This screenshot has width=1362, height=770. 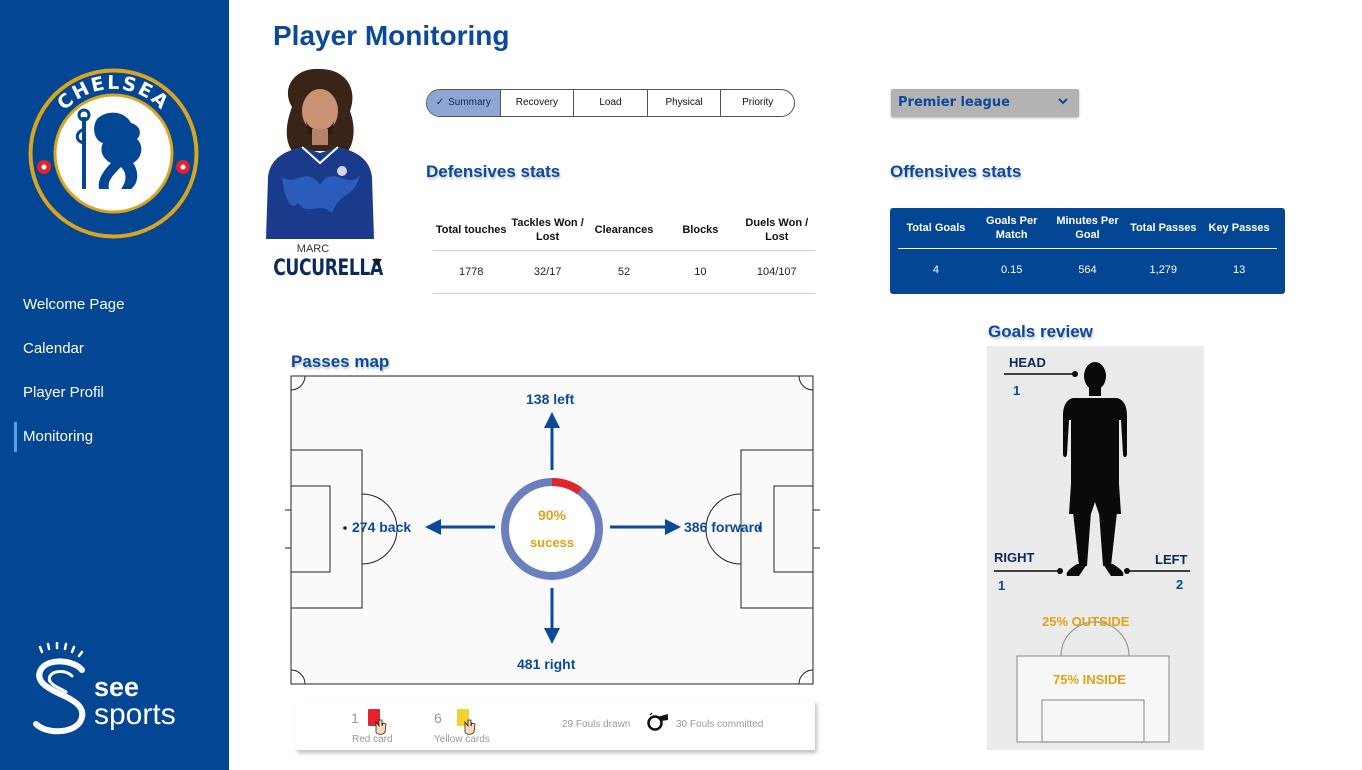 I want to click on sidebar-item-label: Monitoring, so click(x=58, y=436).